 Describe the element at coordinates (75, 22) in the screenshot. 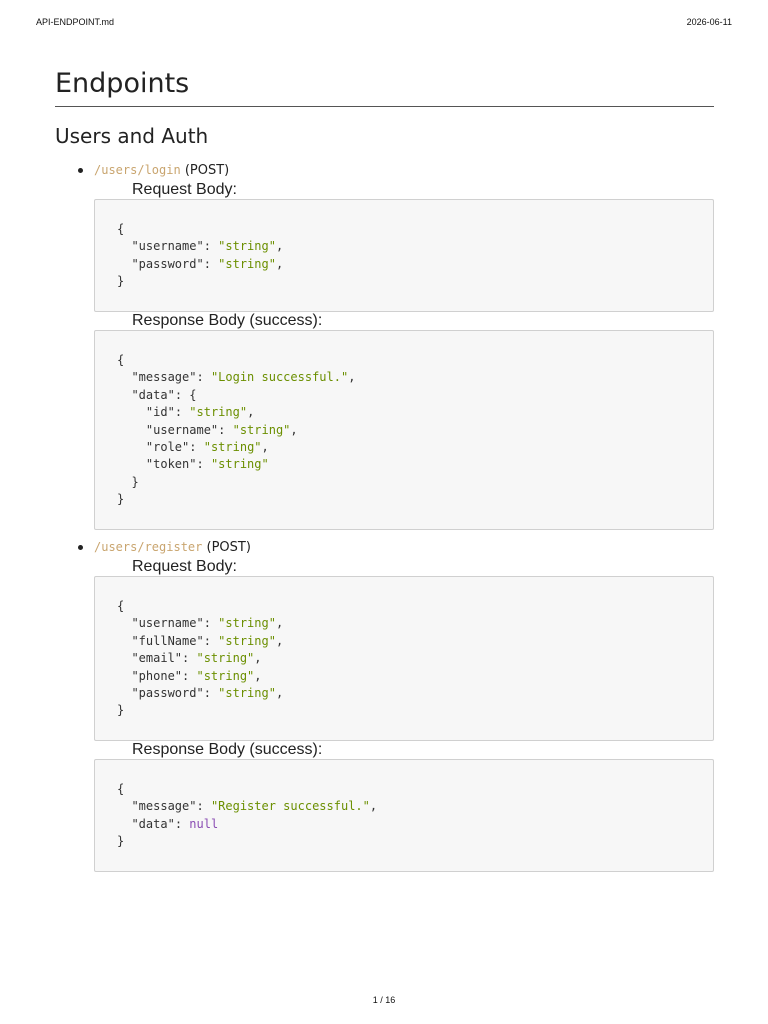

I see `header-filename: API-ENDPOINT.md` at that location.